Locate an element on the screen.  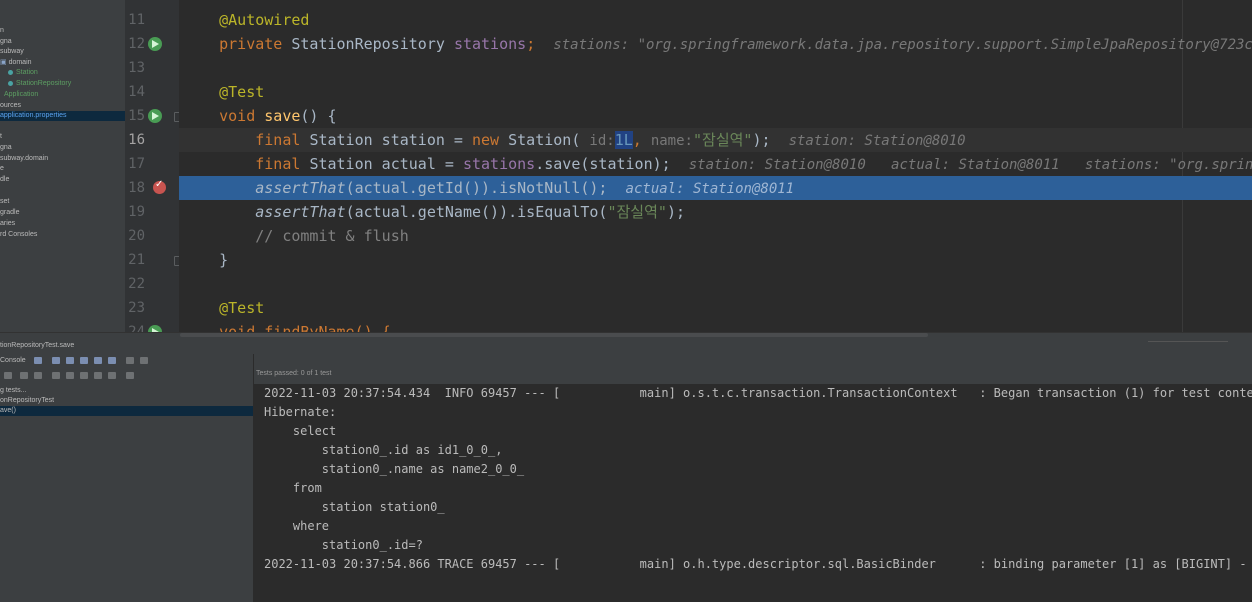
step-into-icon is located at coordinates (98, 360).